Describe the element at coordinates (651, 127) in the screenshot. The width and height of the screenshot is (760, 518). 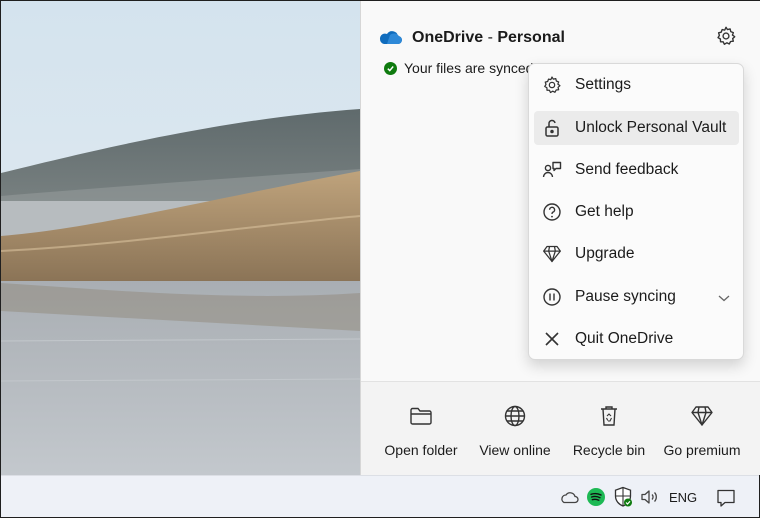
I see `menu-item-label: Unlock Personal Vault` at that location.